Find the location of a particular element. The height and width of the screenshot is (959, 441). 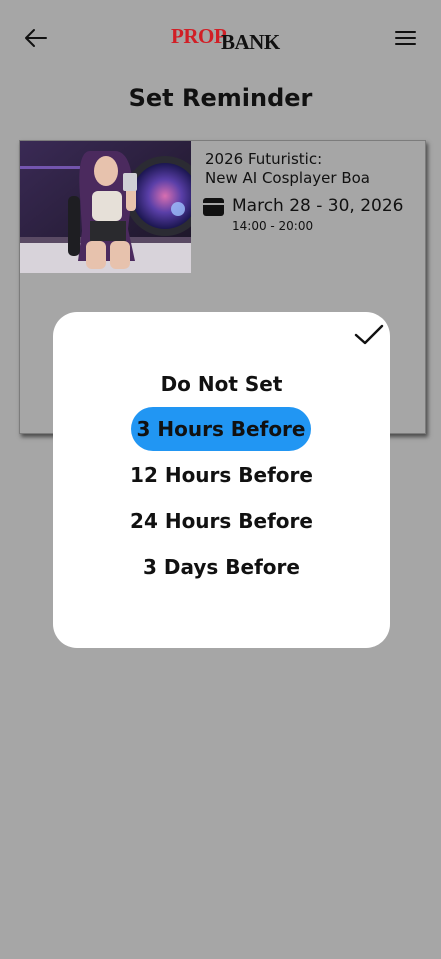

hamburger-menu-icon is located at coordinates (405, 38).